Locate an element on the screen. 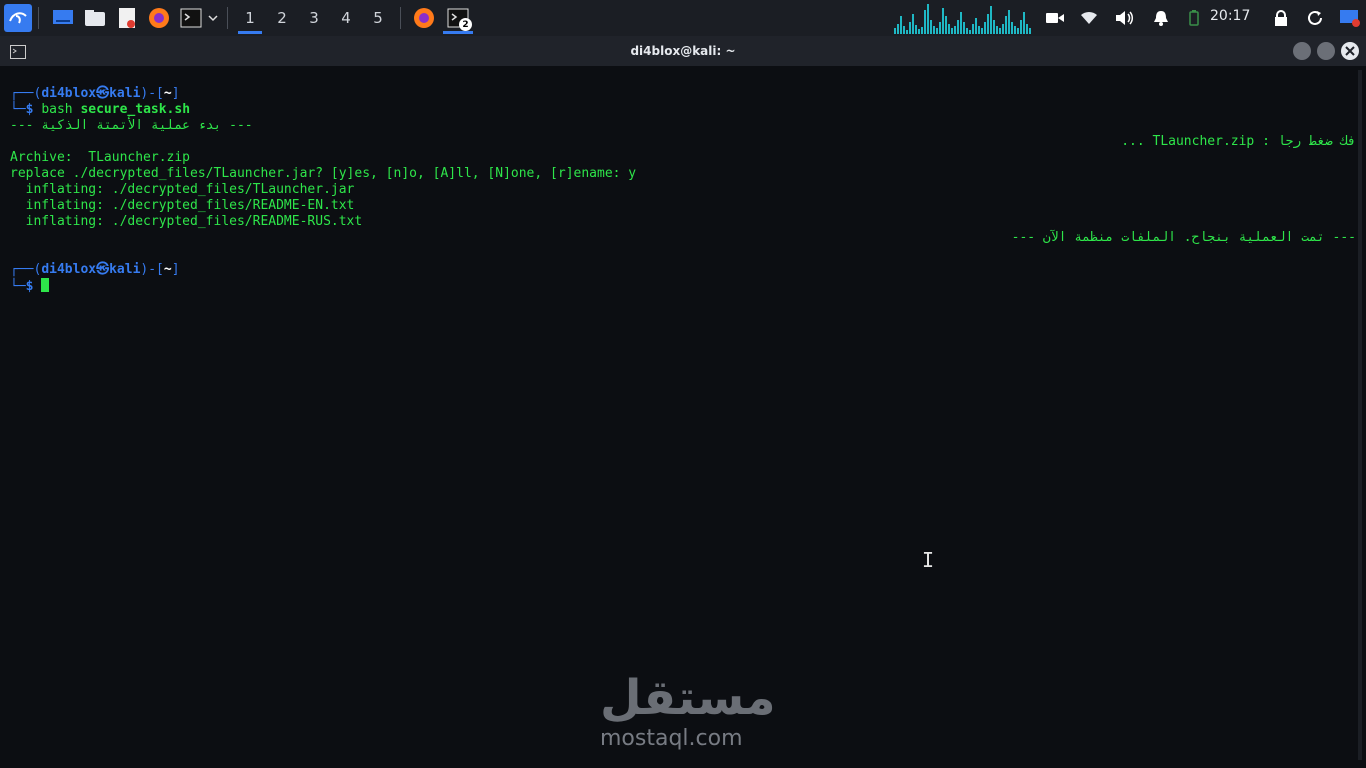 The height and width of the screenshot is (768, 1366). task-firefox is located at coordinates (424, 18).